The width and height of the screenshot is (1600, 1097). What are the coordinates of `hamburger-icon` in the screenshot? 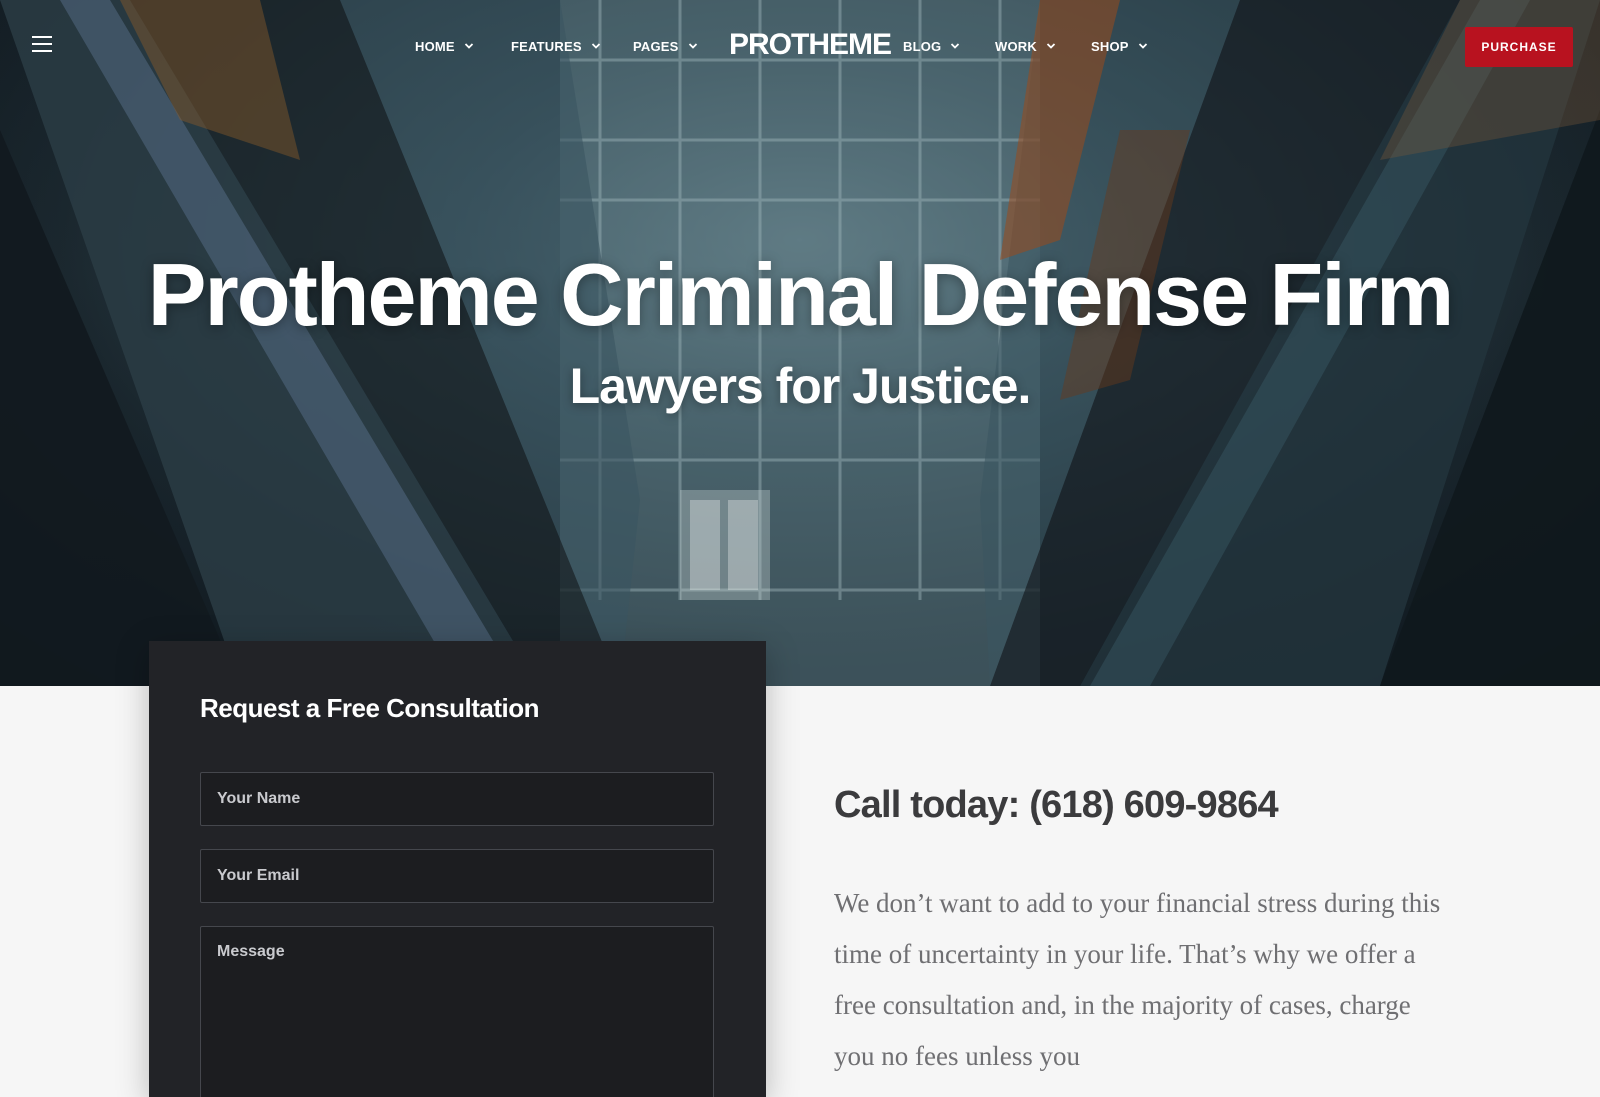 It's located at (42, 44).